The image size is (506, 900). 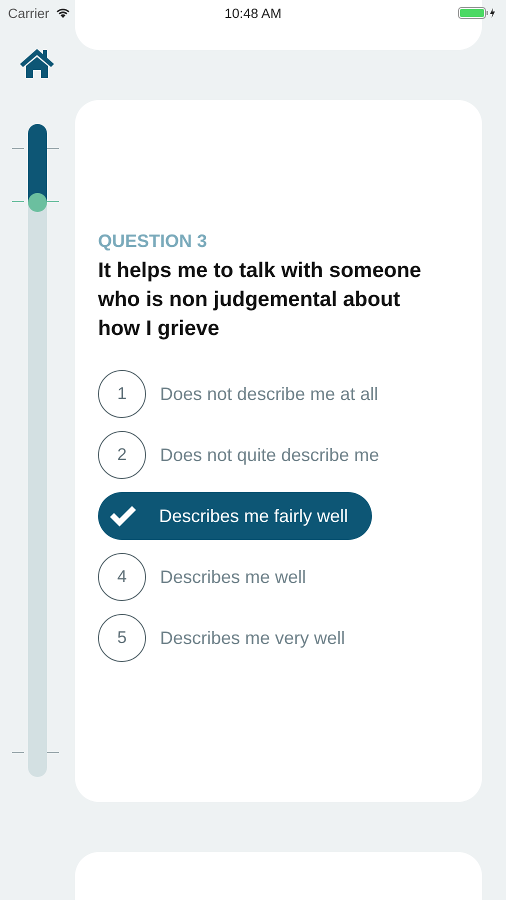 I want to click on answer-option: 5 Describes me very well, so click(x=222, y=638).